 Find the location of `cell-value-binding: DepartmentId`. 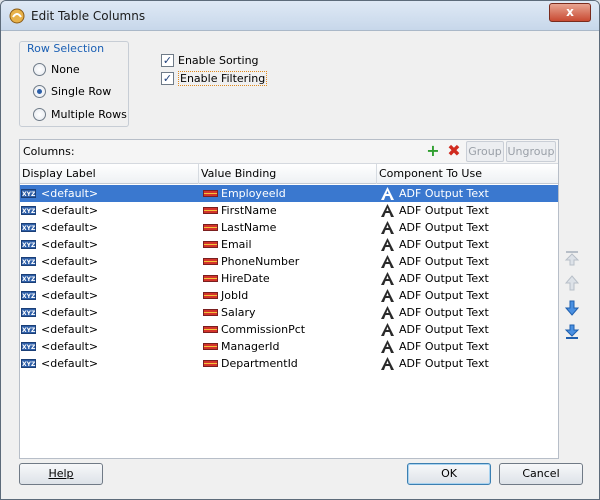

cell-value-binding: DepartmentId is located at coordinates (290, 363).